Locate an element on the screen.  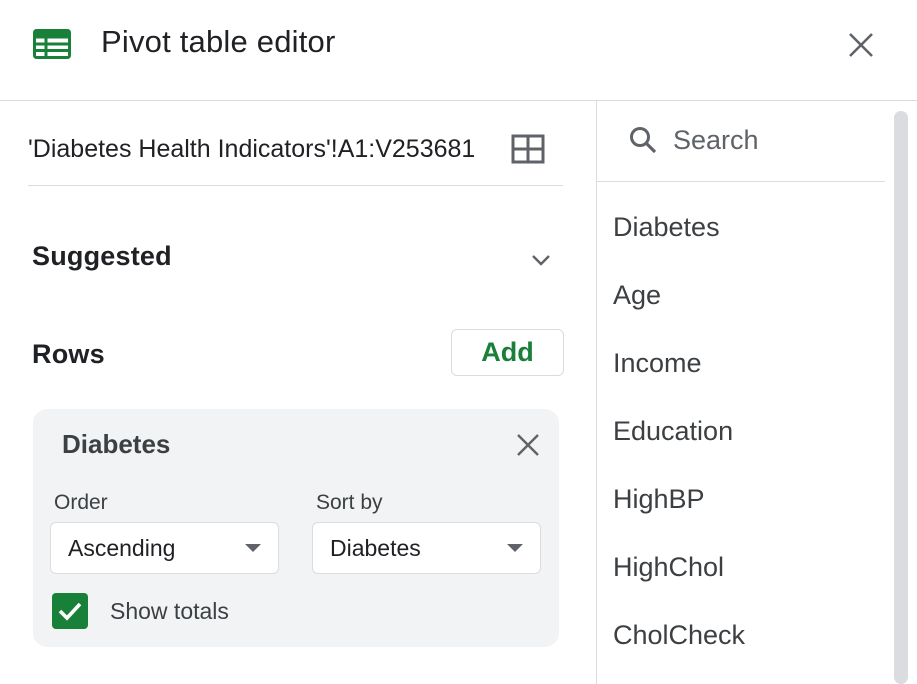
suggested-heading: Suggested is located at coordinates (102, 256).